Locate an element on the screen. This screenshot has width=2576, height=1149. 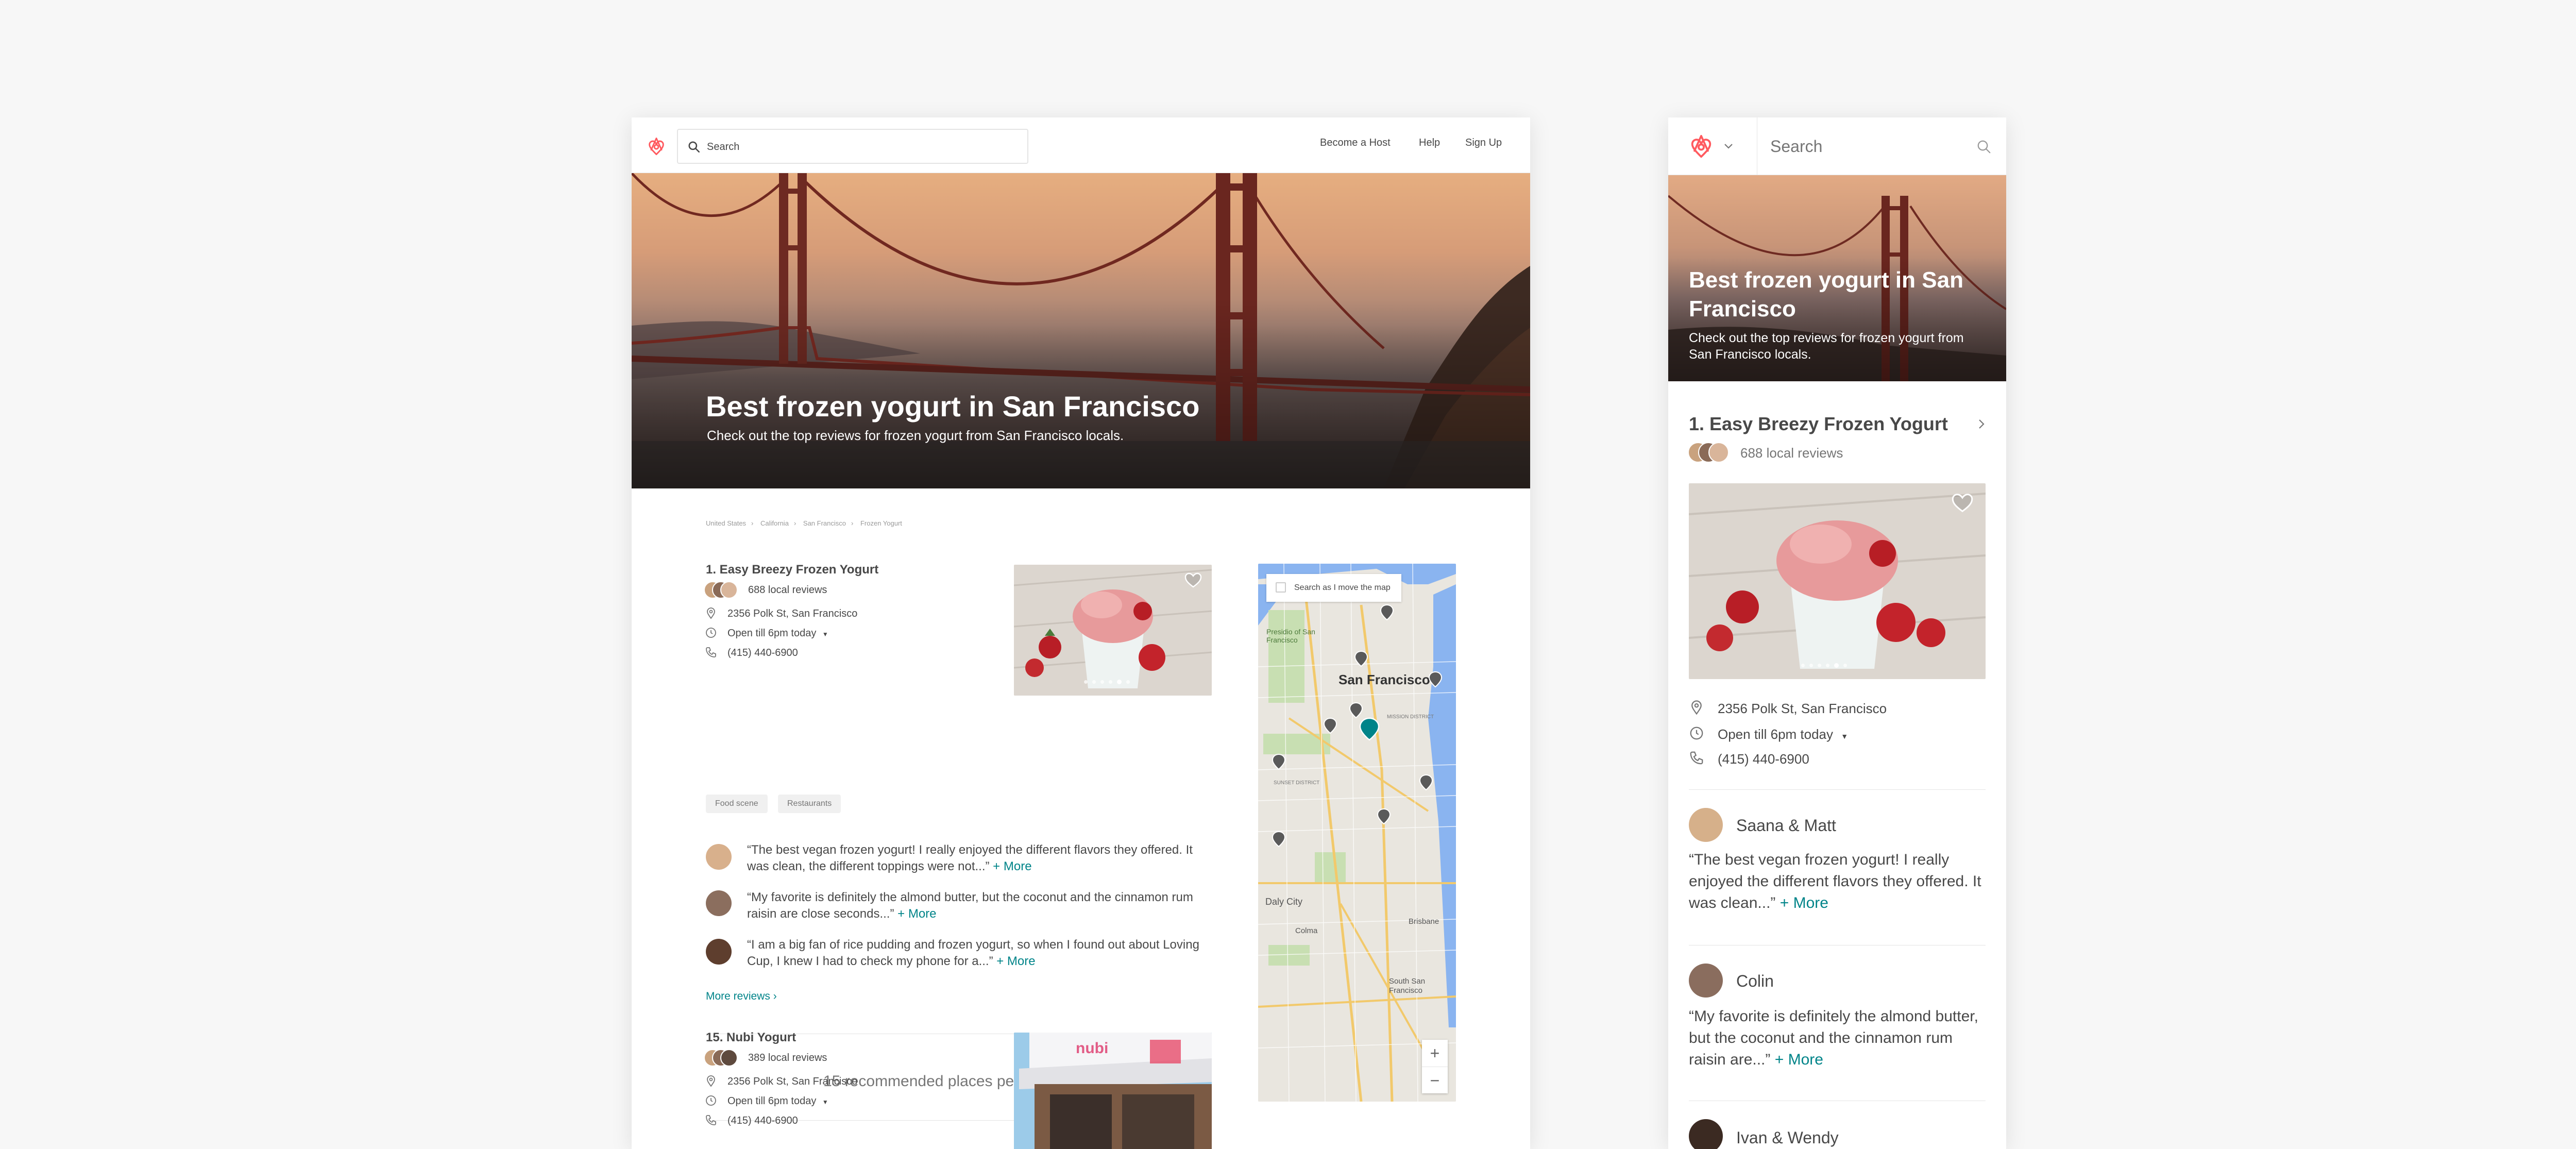
listing-title: 1. Easy Breezy Frozen Yogurt is located at coordinates (1818, 424).